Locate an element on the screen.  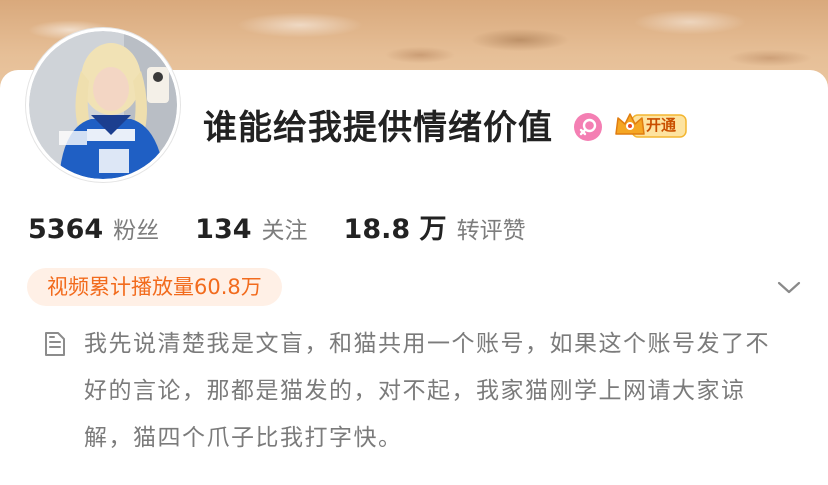
chevron-down-icon is located at coordinates (789, 287).